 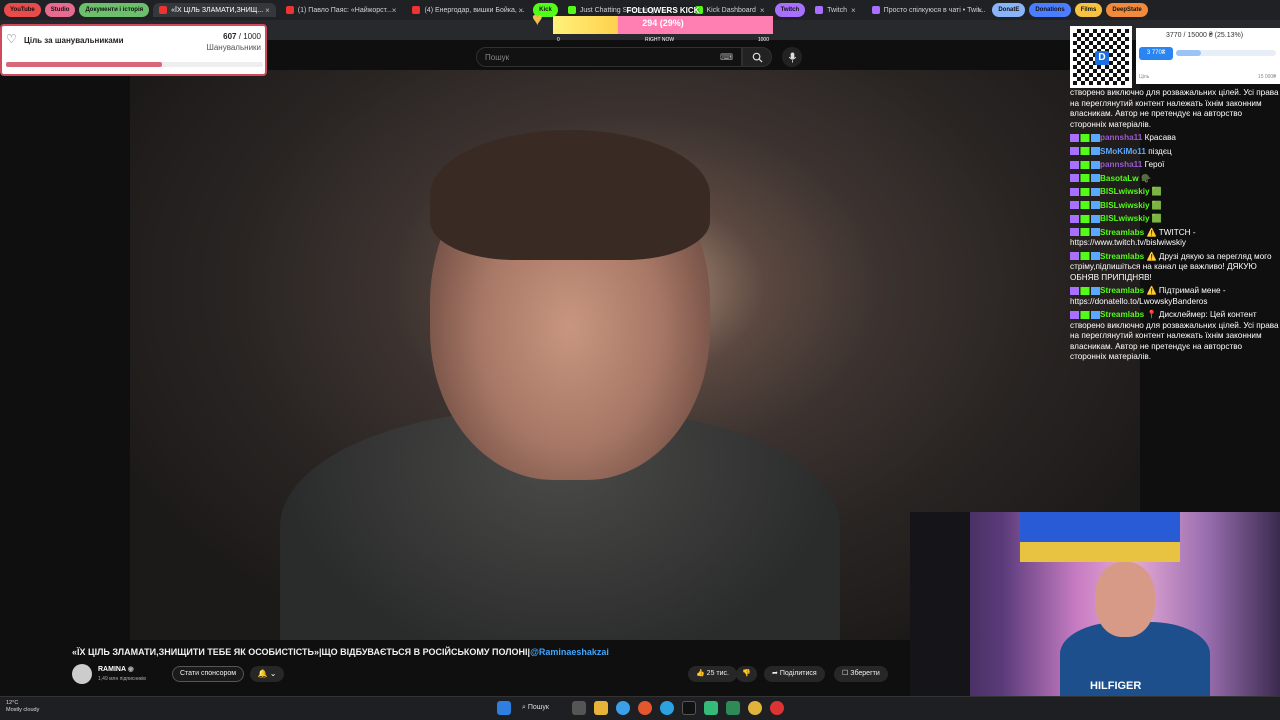 I want to click on donation-progress-bar, so click(x=1226, y=53).